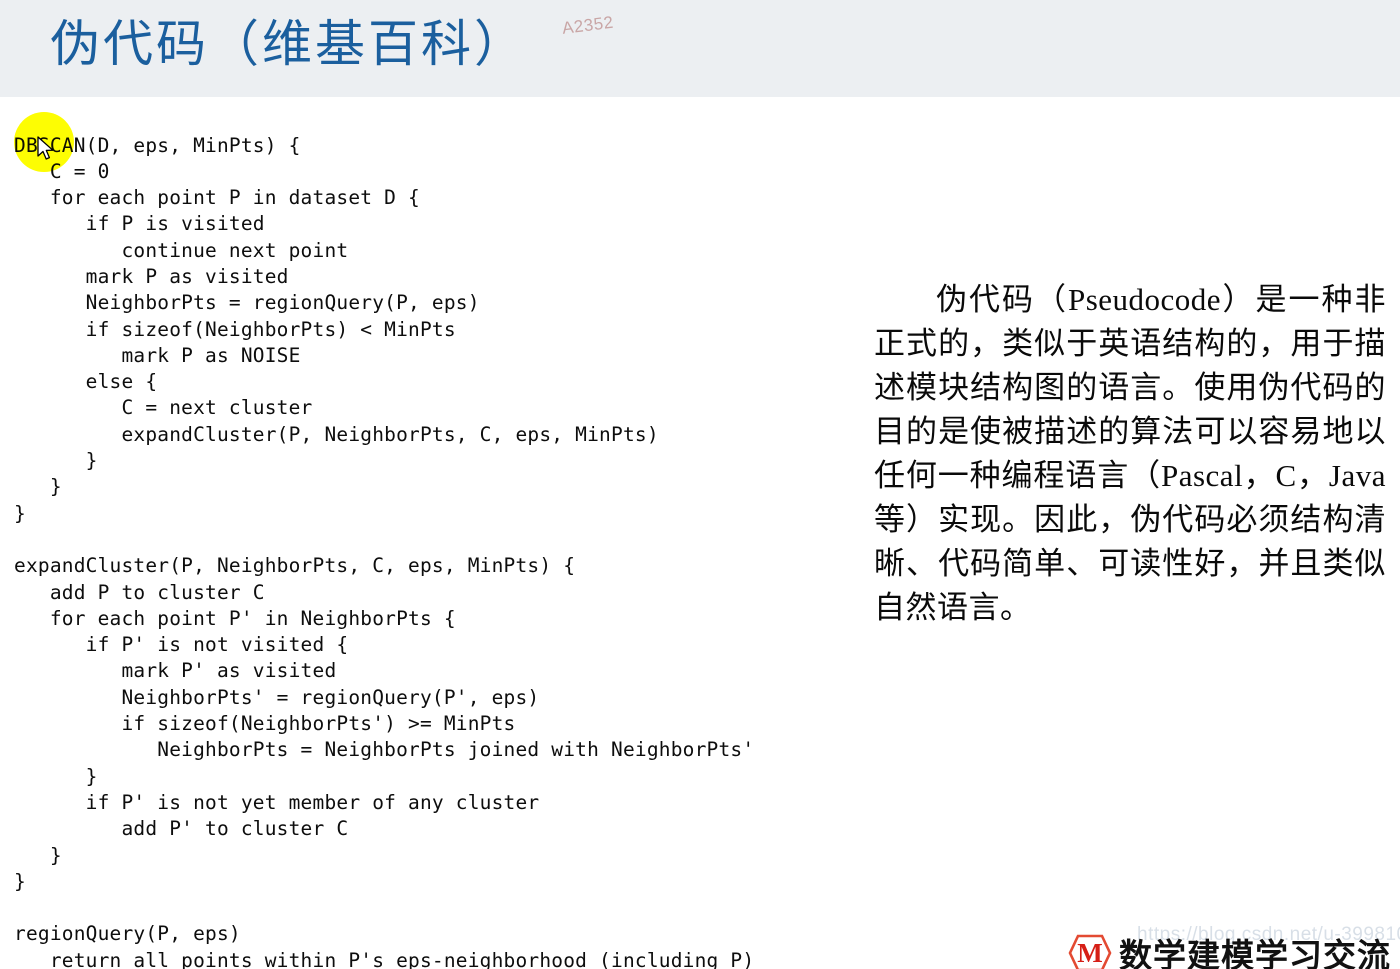  Describe the element at coordinates (181, 250) in the screenshot. I see `code-line: continue next point` at that location.